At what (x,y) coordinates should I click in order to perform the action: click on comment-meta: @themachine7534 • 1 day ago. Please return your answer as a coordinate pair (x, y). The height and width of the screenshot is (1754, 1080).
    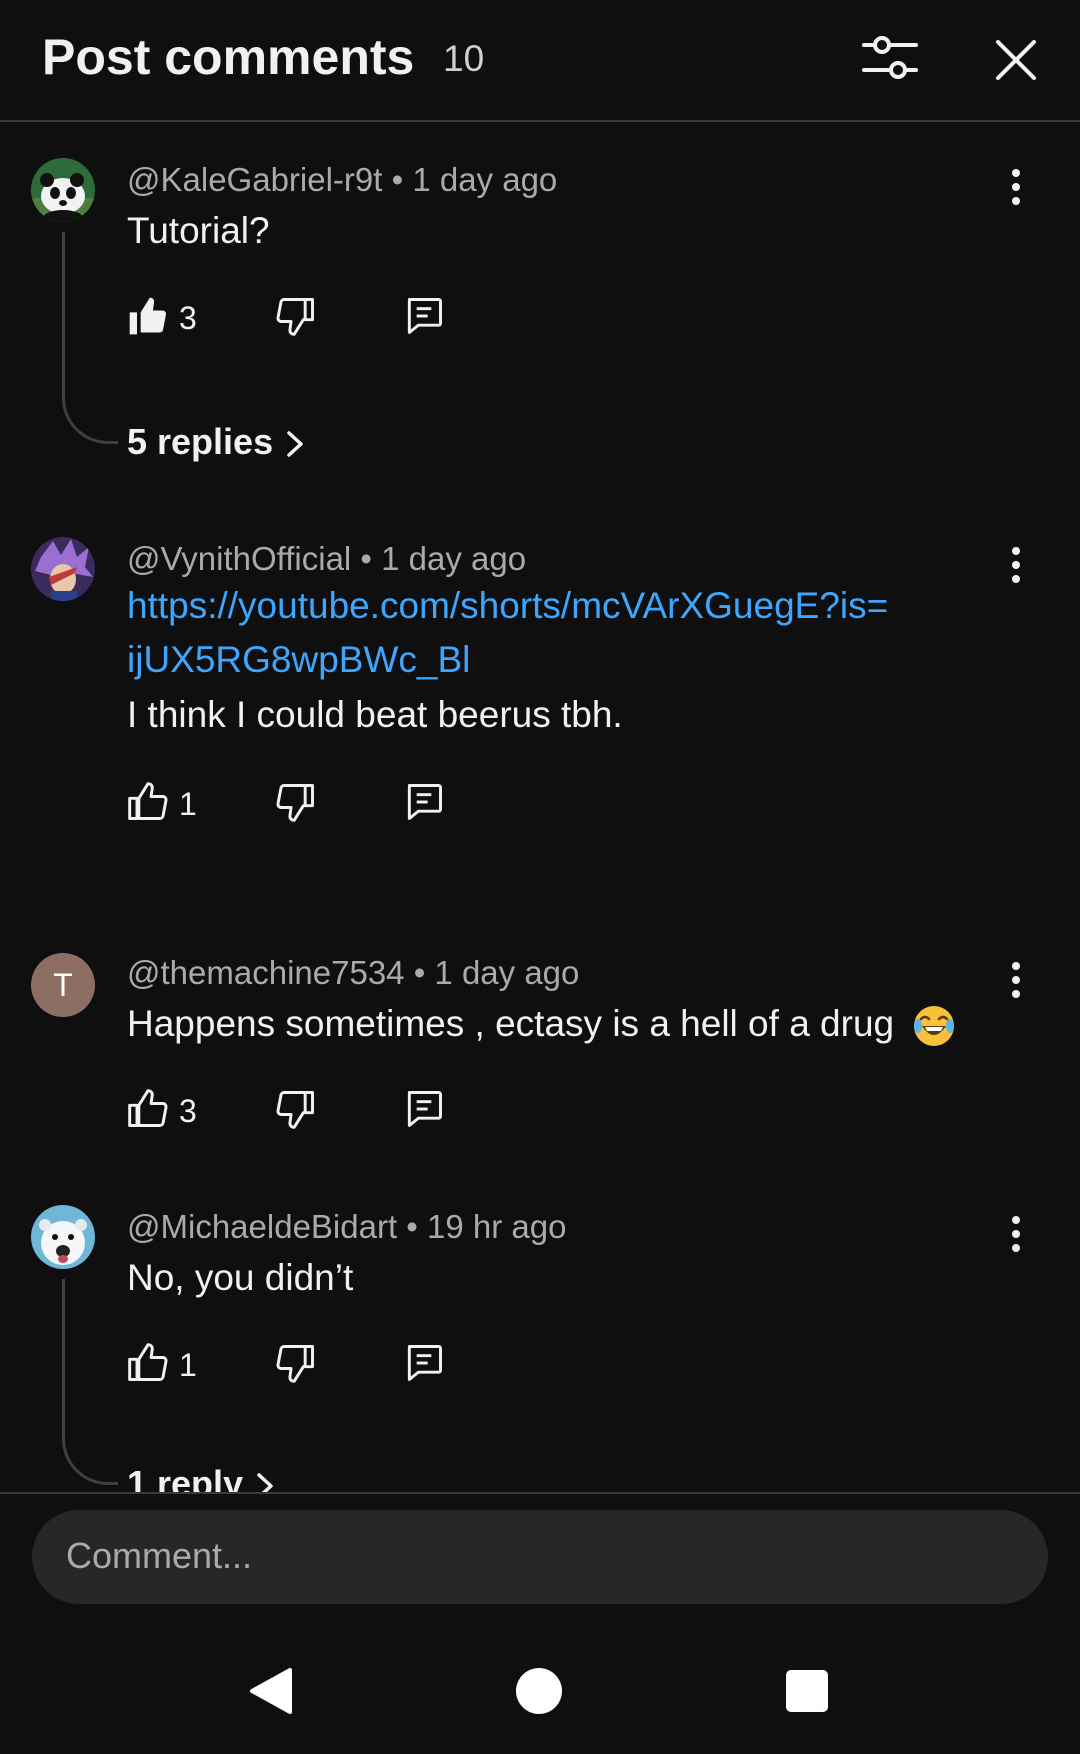
    Looking at the image, I should click on (353, 972).